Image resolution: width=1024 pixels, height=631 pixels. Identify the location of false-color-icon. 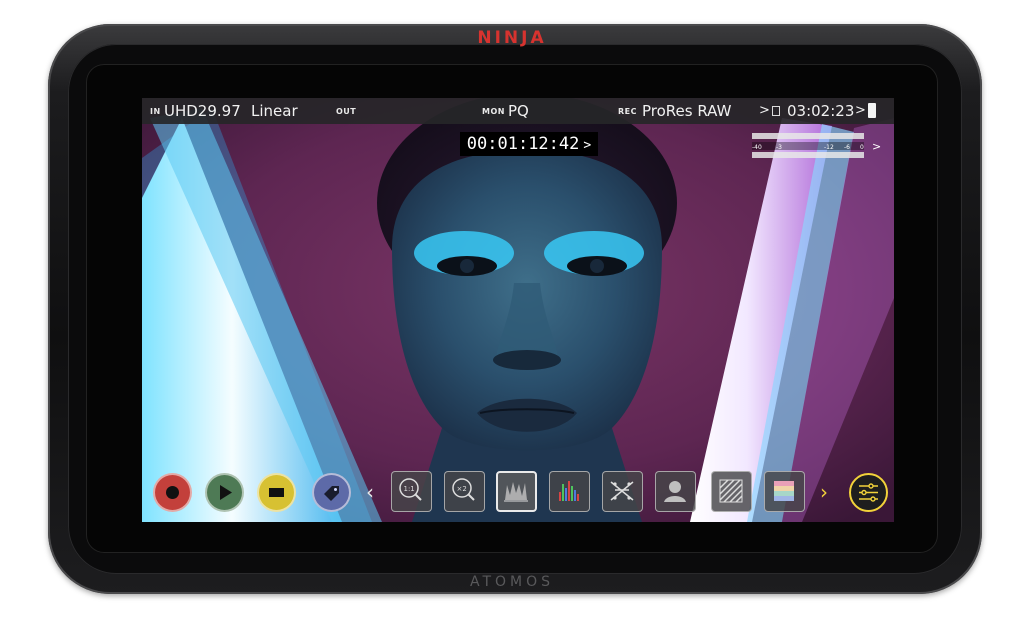
(622, 491).